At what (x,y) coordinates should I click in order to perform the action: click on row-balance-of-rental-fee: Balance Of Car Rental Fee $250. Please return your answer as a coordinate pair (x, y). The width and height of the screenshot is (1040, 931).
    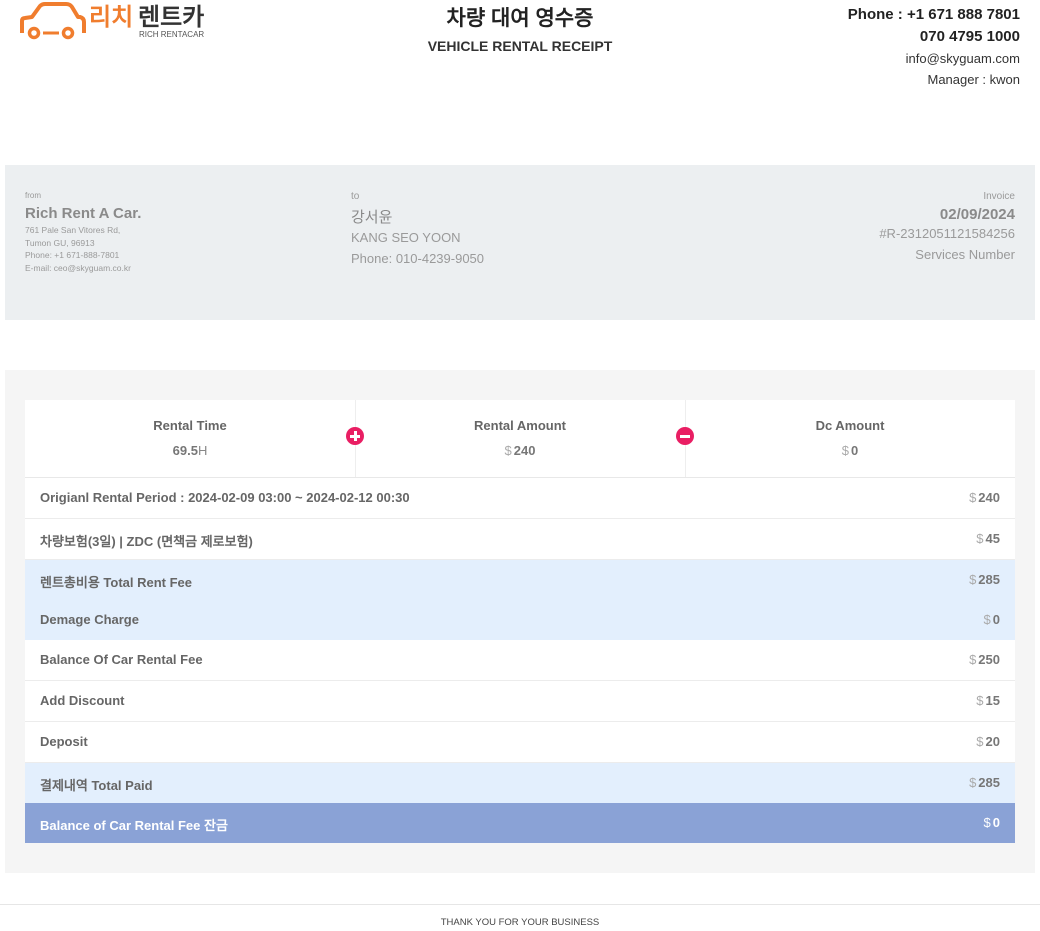
    Looking at the image, I should click on (520, 660).